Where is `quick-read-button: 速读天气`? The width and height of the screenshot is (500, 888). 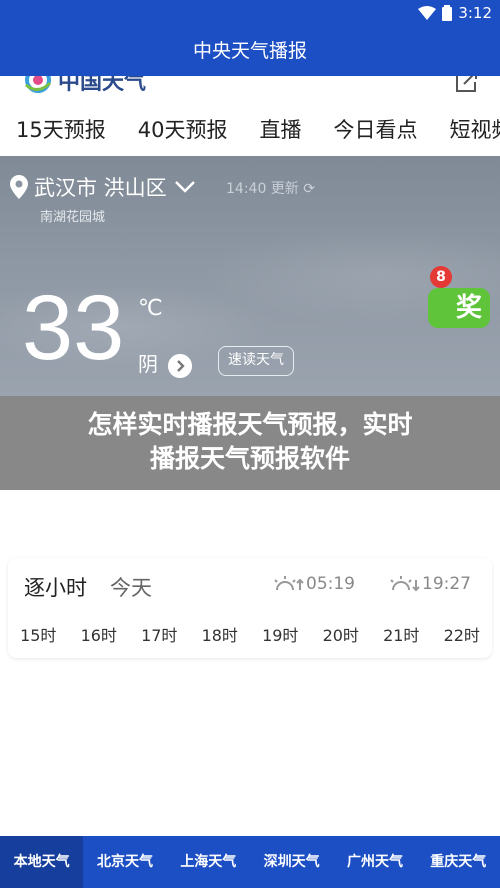 quick-read-button: 速读天气 is located at coordinates (256, 361).